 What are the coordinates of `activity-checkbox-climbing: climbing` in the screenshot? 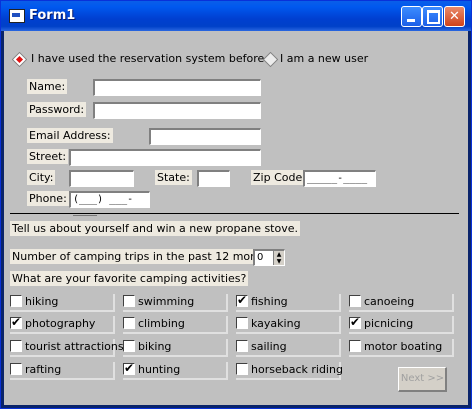 It's located at (175, 325).